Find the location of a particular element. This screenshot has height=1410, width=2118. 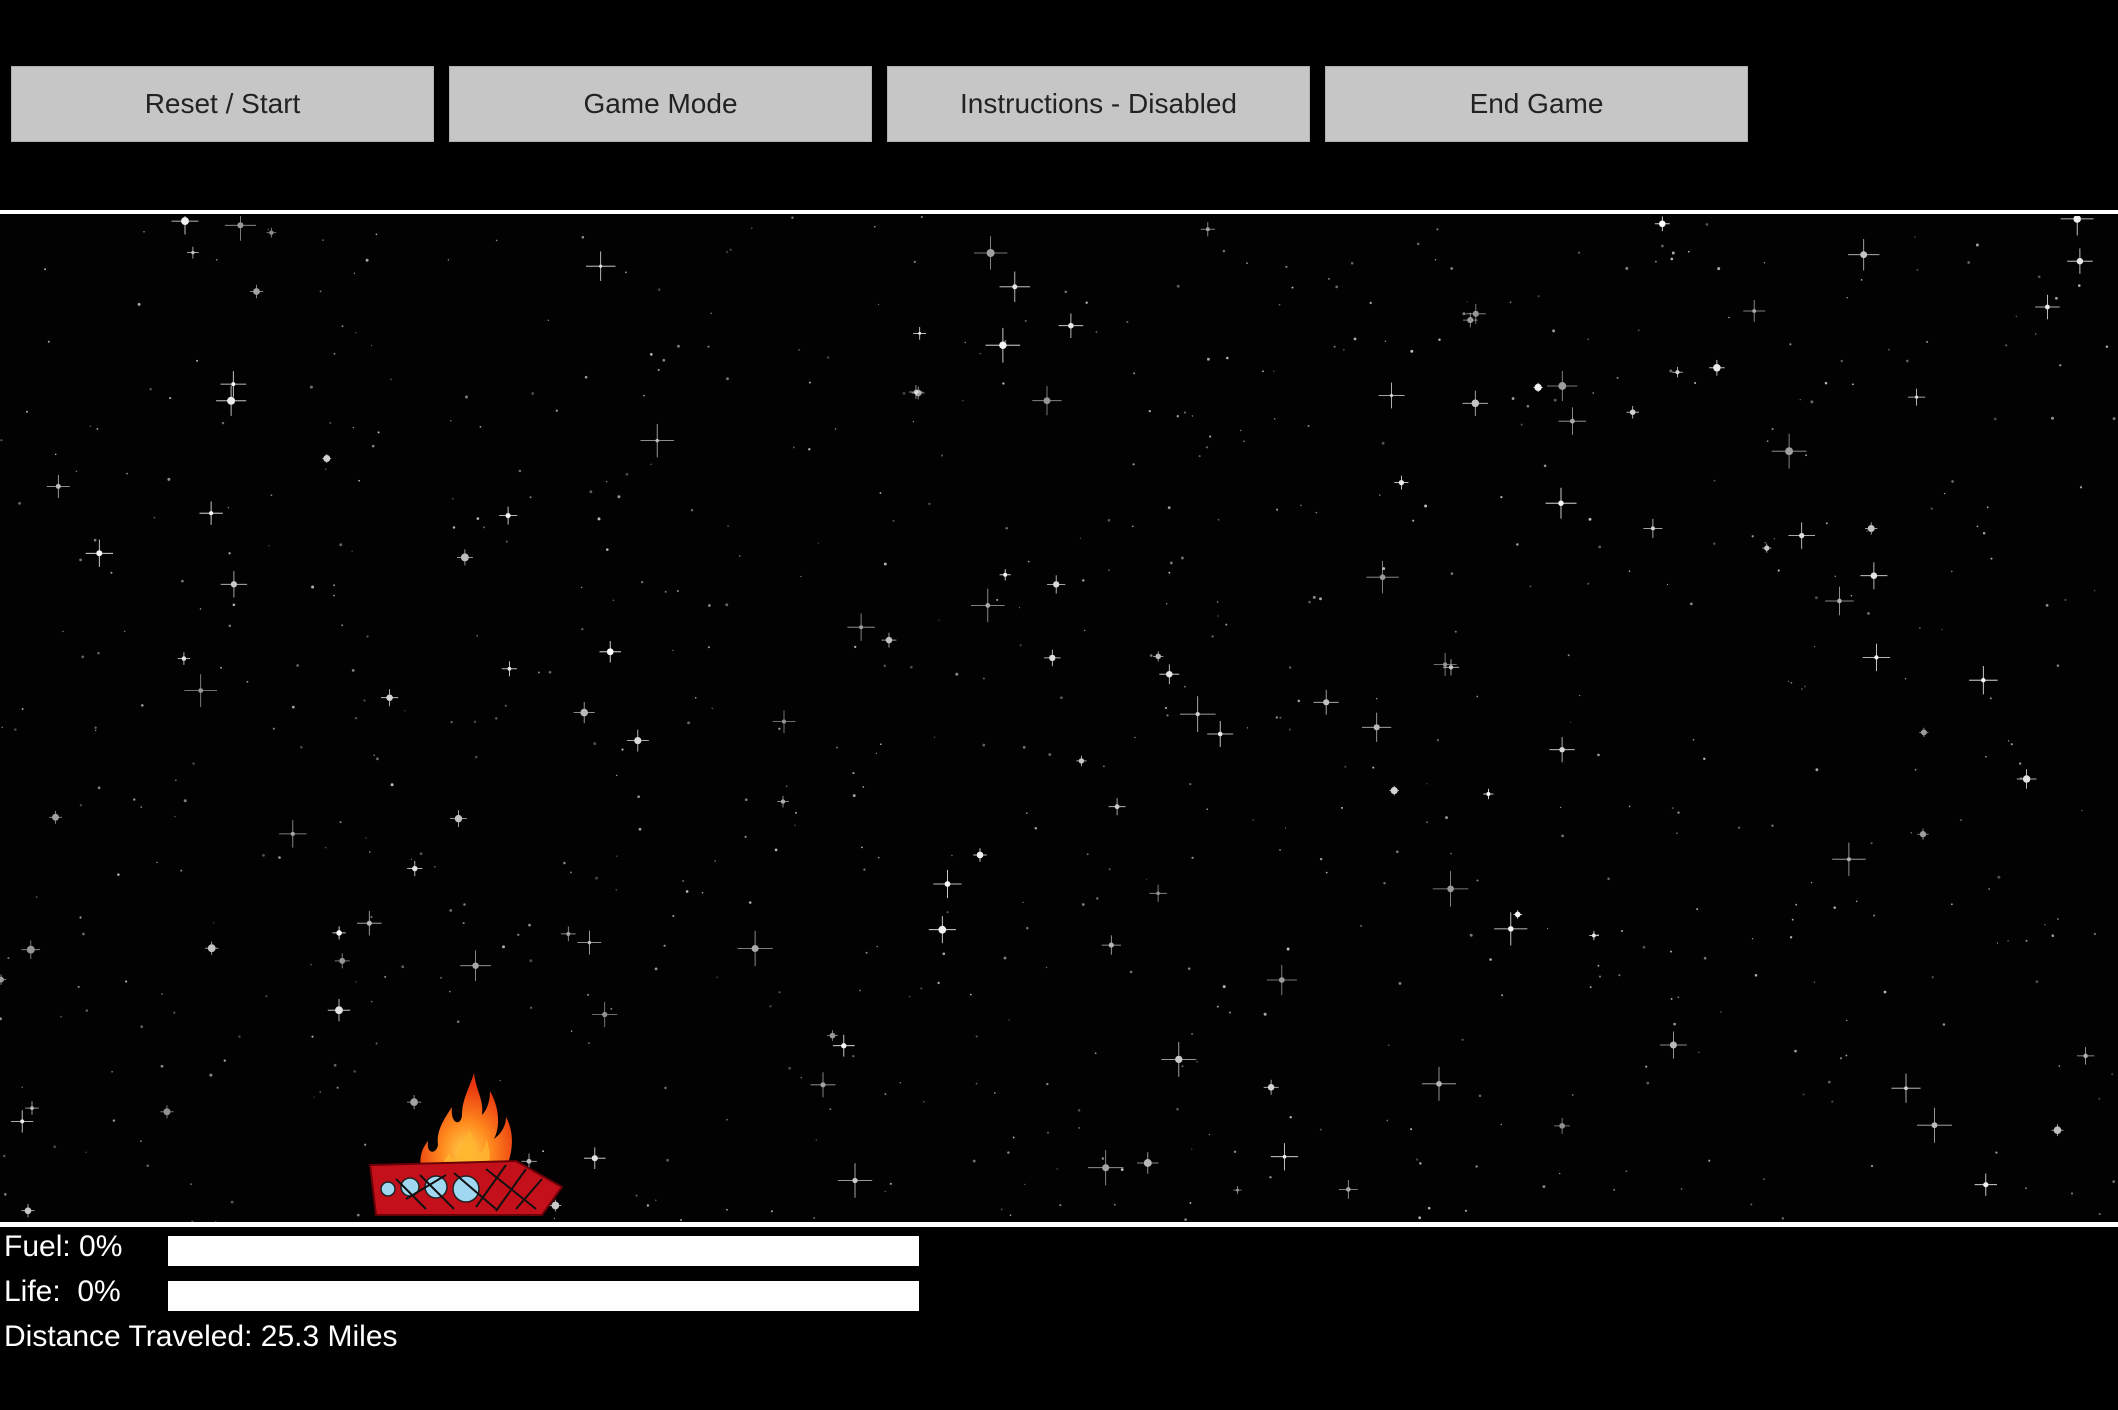

game-mode-button: Game Mode is located at coordinates (660, 104).